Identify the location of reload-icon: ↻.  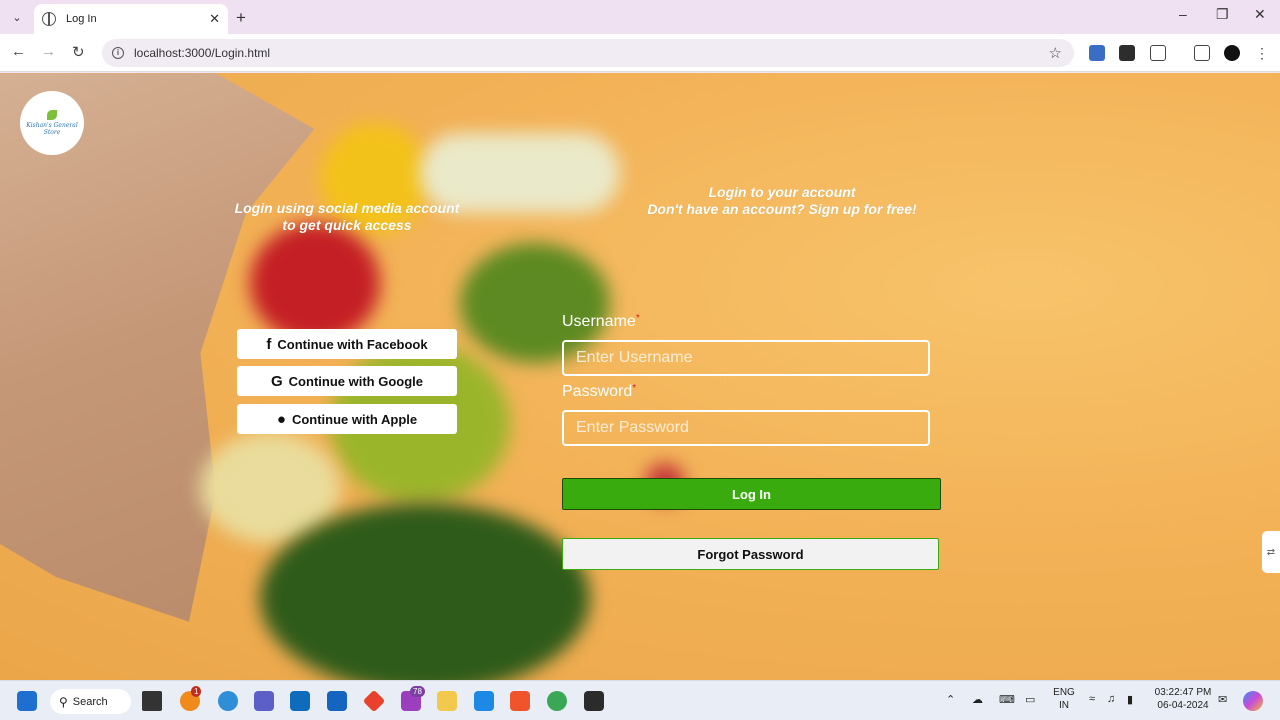
(78, 52).